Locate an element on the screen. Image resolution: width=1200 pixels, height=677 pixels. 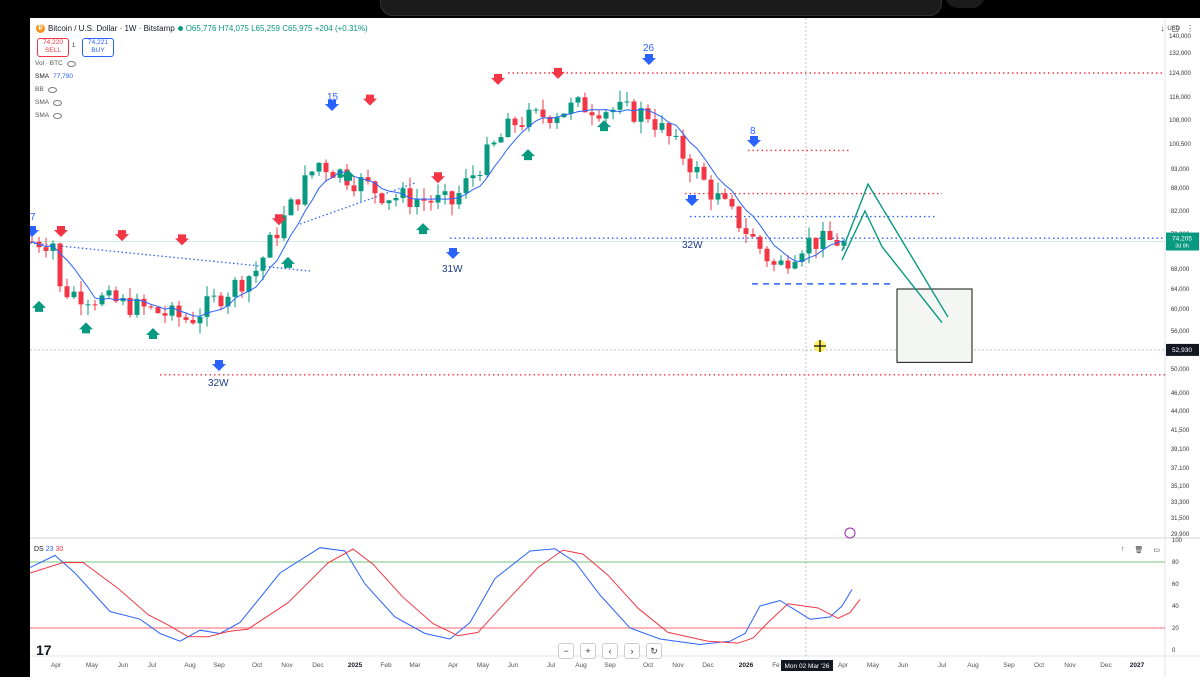
arrow-up-icon: ↑ is located at coordinates (1123, 550).